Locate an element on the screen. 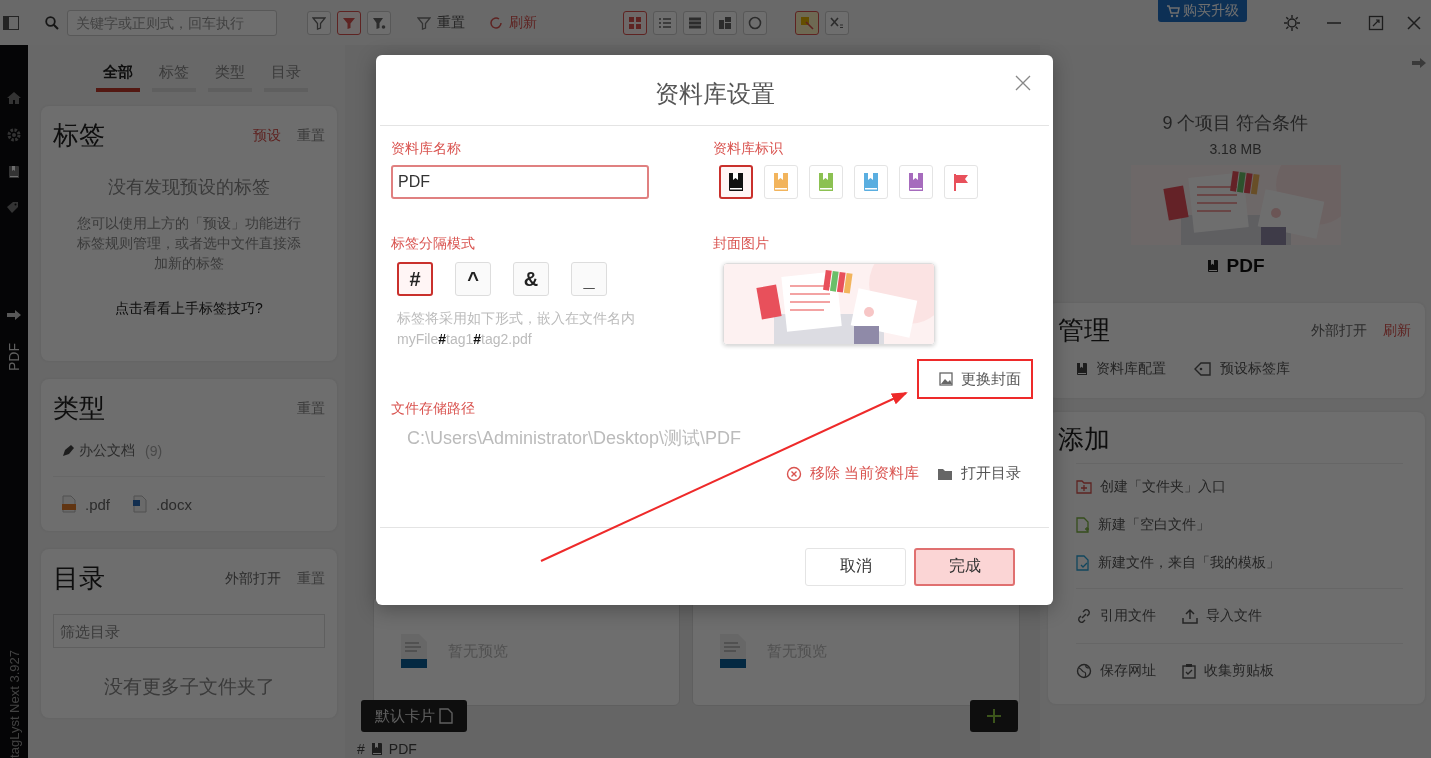 This screenshot has height=758, width=1431. remove-library-button: 移除 当前资料库 is located at coordinates (852, 473).